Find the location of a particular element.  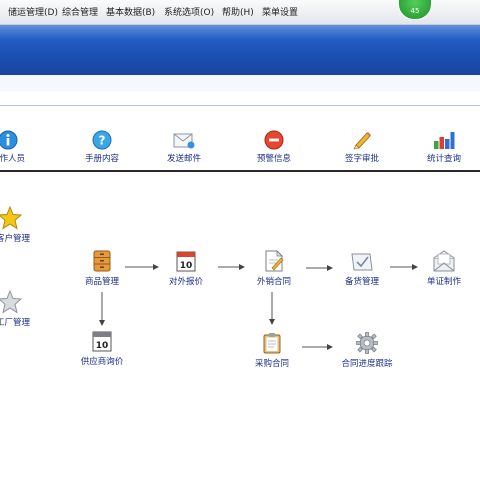

flow-node-contract-tracking: 合同进度跟踪 is located at coordinates (367, 350).